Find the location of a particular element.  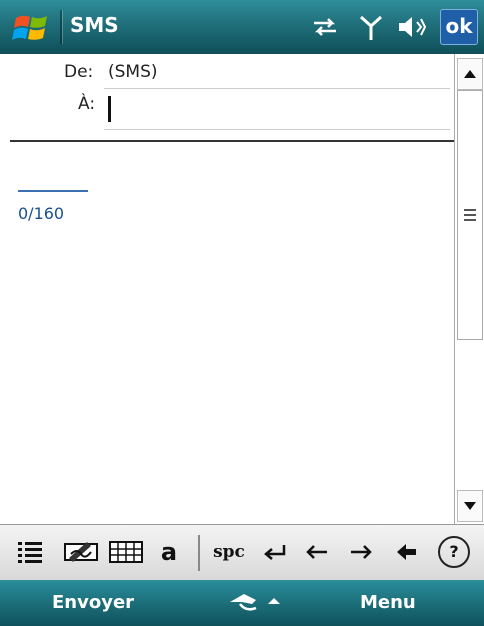

message-header: De: (SMS) À: is located at coordinates (227, 99).